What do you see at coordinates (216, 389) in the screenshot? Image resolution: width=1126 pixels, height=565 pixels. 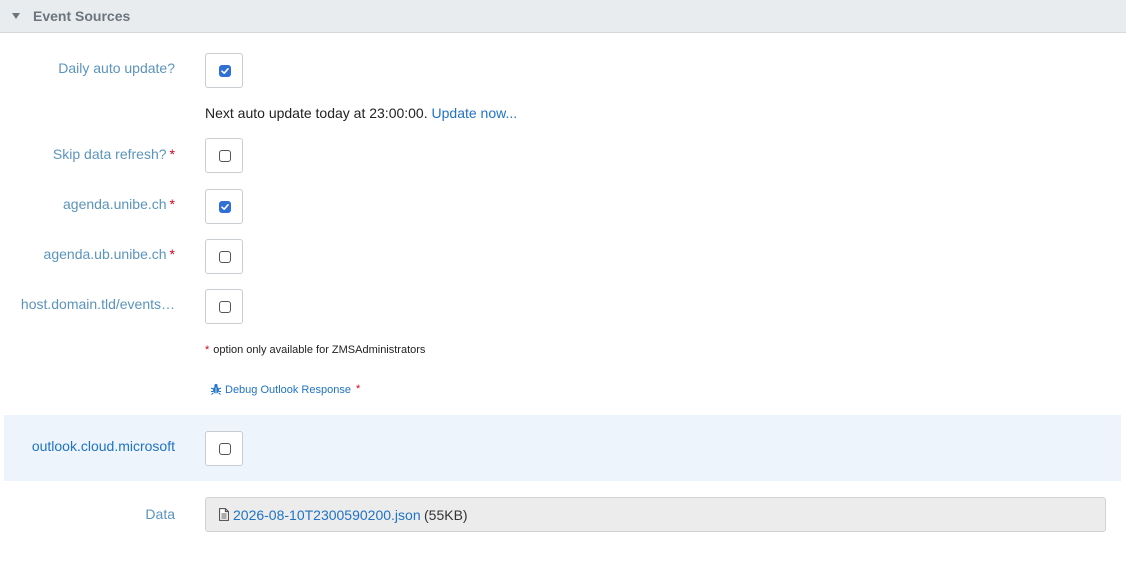 I see `bug-icon` at bounding box center [216, 389].